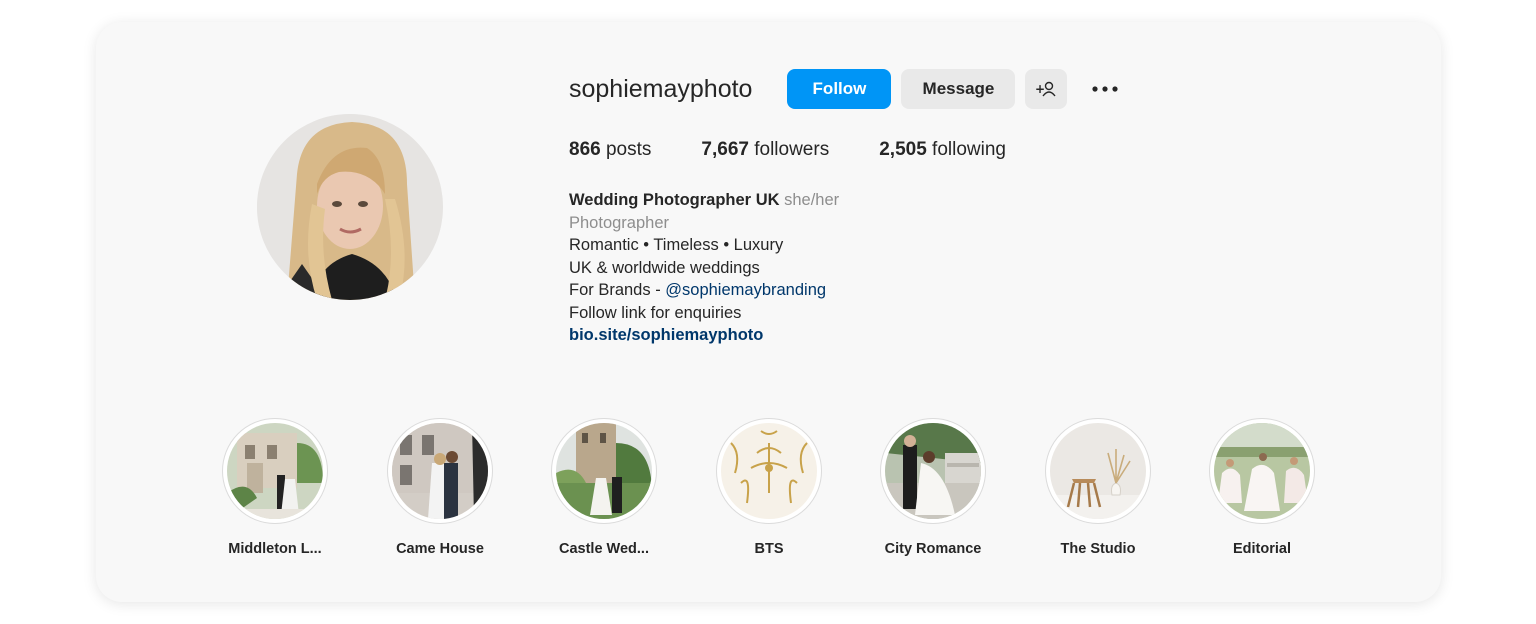  I want to click on brand-mention-link: @sophiemaybranding, so click(745, 290).